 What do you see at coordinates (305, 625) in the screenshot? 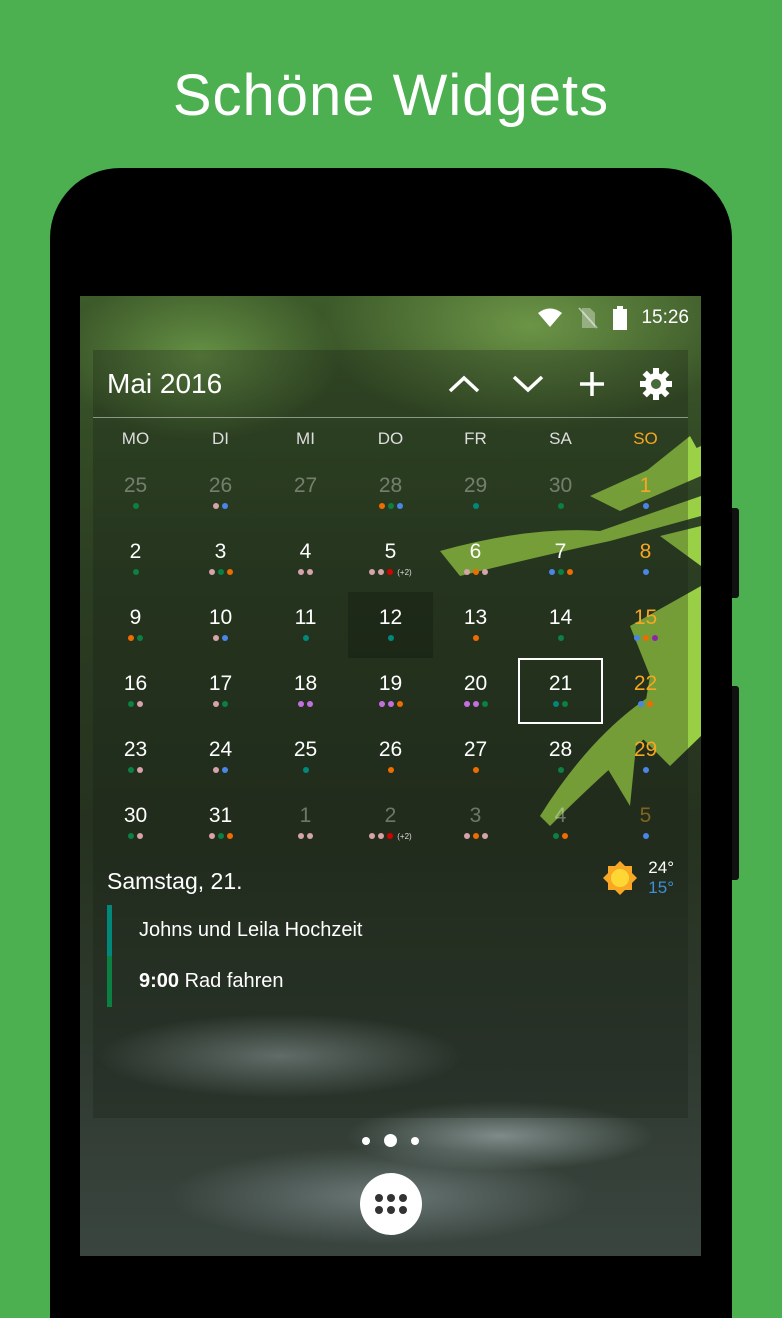
I see `day-cell: 11` at bounding box center [305, 625].